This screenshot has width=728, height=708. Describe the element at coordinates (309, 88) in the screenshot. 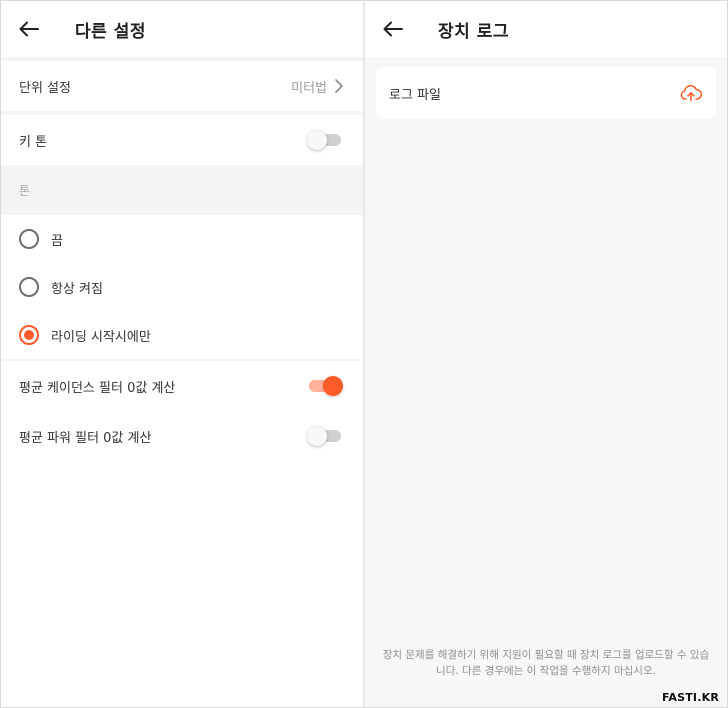

I see `unit-setting-value: 미터법` at that location.